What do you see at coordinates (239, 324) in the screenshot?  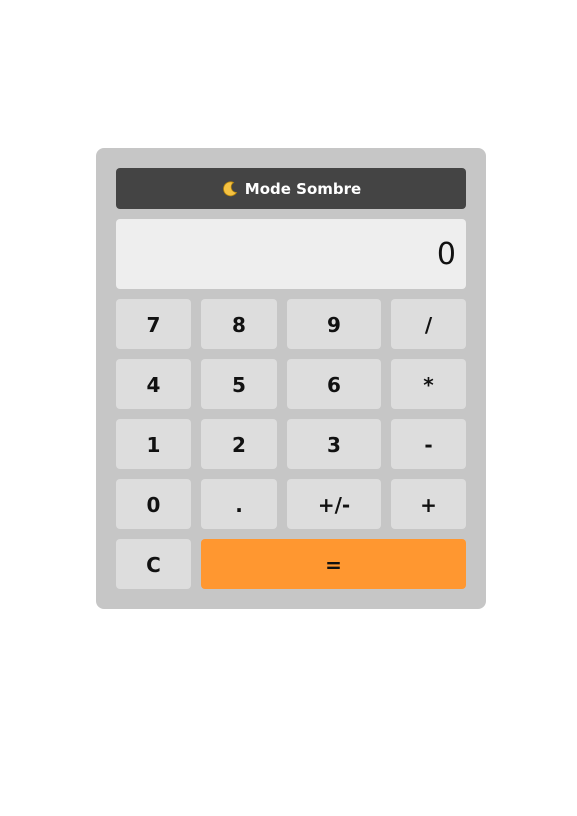 I see `key-8: 8` at bounding box center [239, 324].